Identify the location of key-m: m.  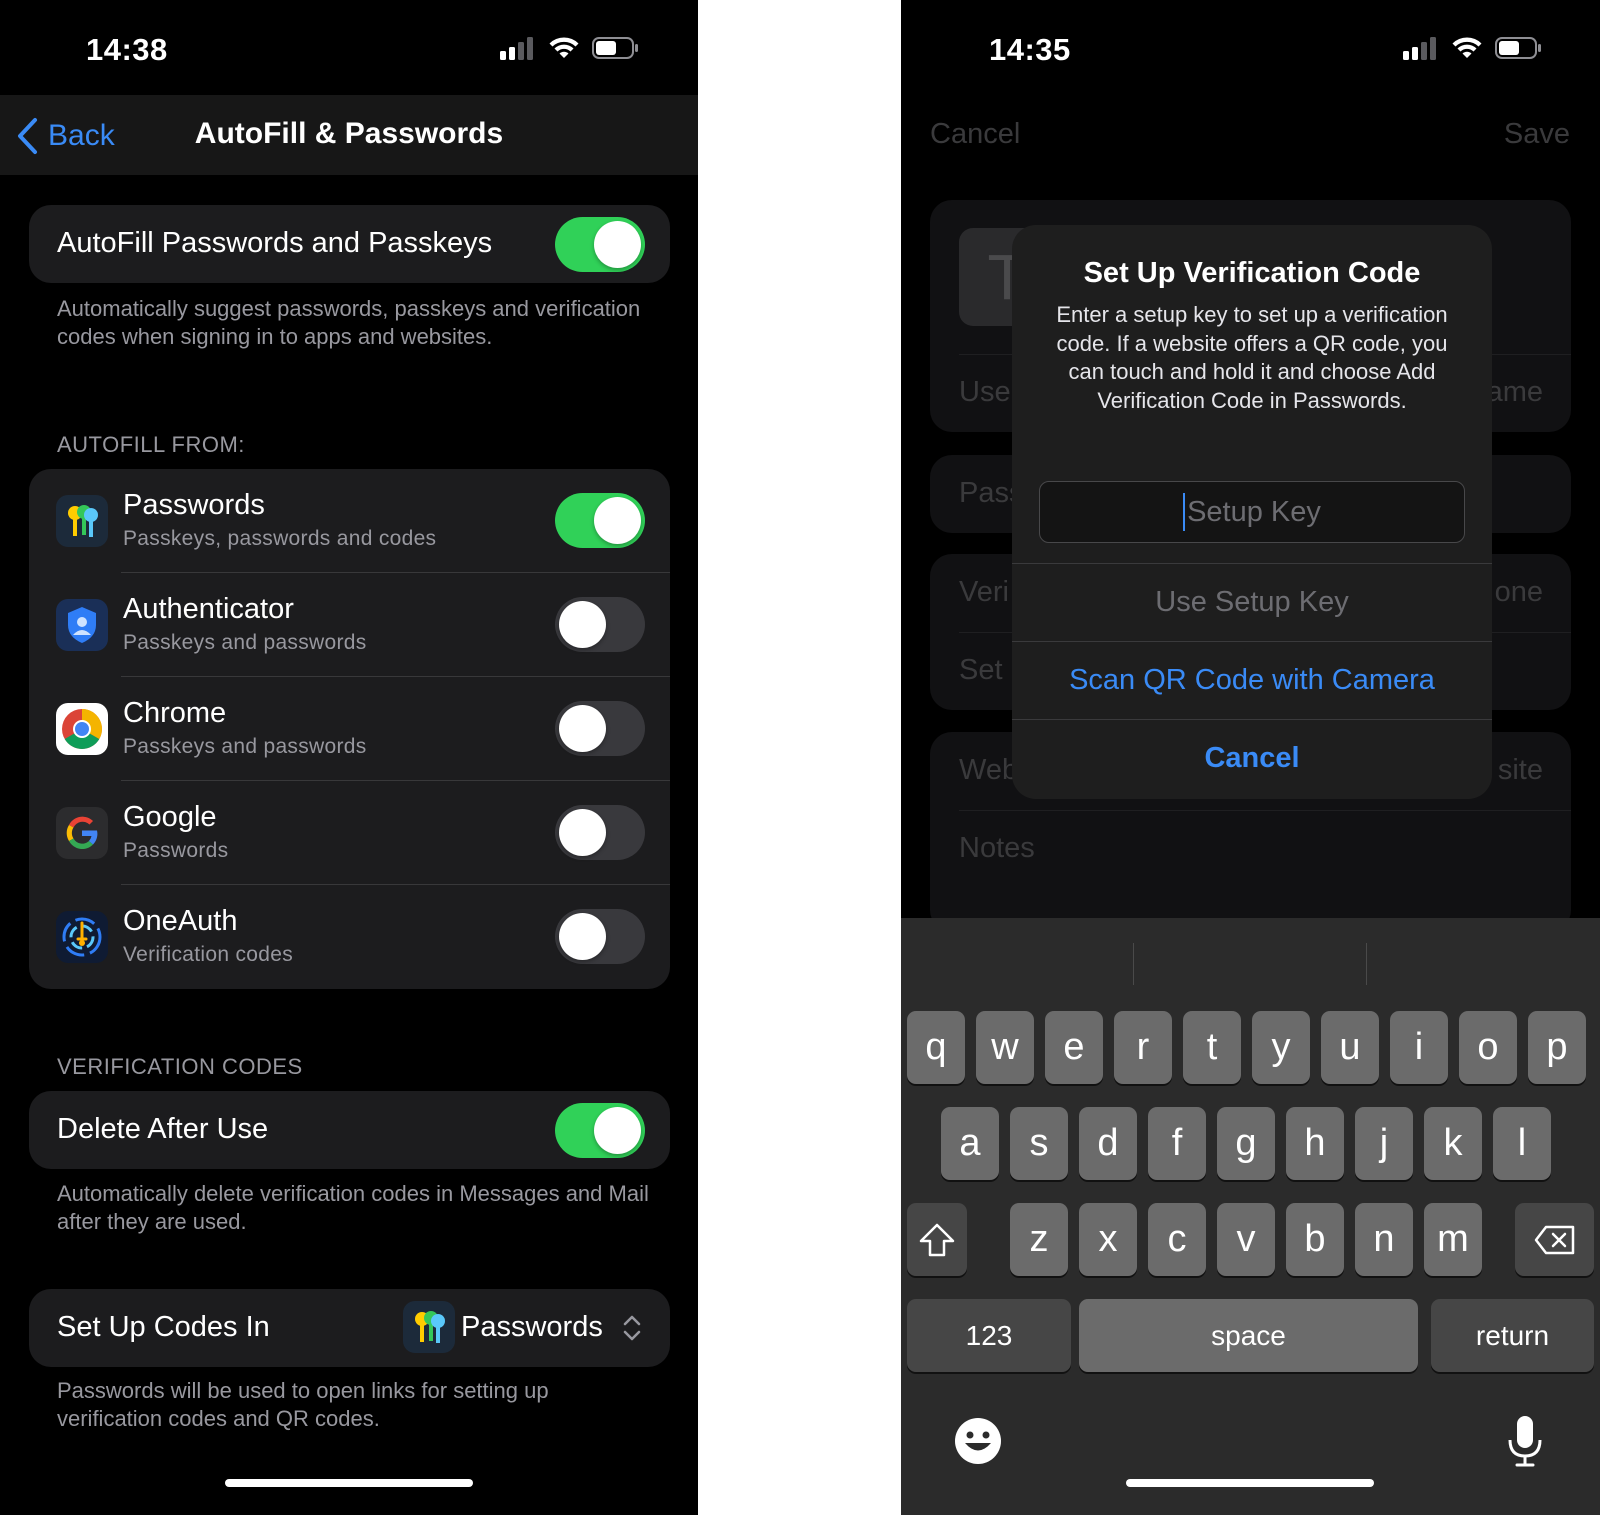
(1453, 1239).